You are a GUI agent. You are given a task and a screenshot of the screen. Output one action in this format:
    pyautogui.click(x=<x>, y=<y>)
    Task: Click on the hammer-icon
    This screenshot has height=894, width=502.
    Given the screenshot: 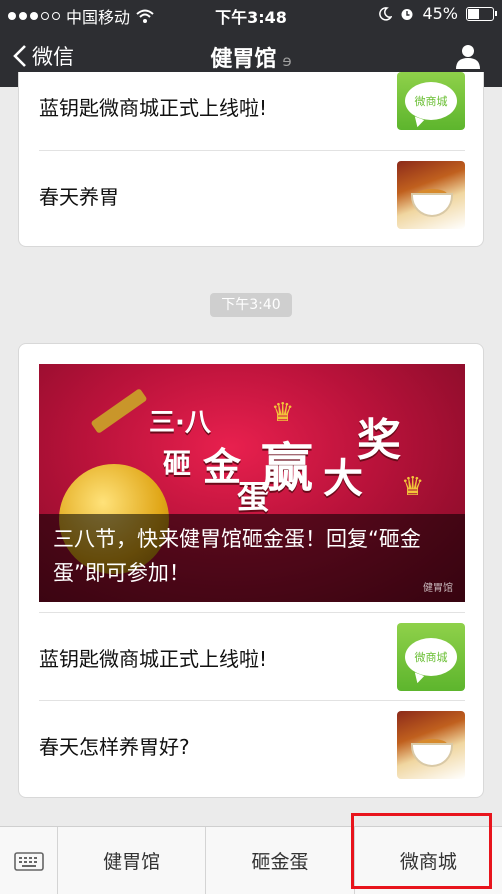 What is the action you would take?
    pyautogui.click(x=119, y=411)
    